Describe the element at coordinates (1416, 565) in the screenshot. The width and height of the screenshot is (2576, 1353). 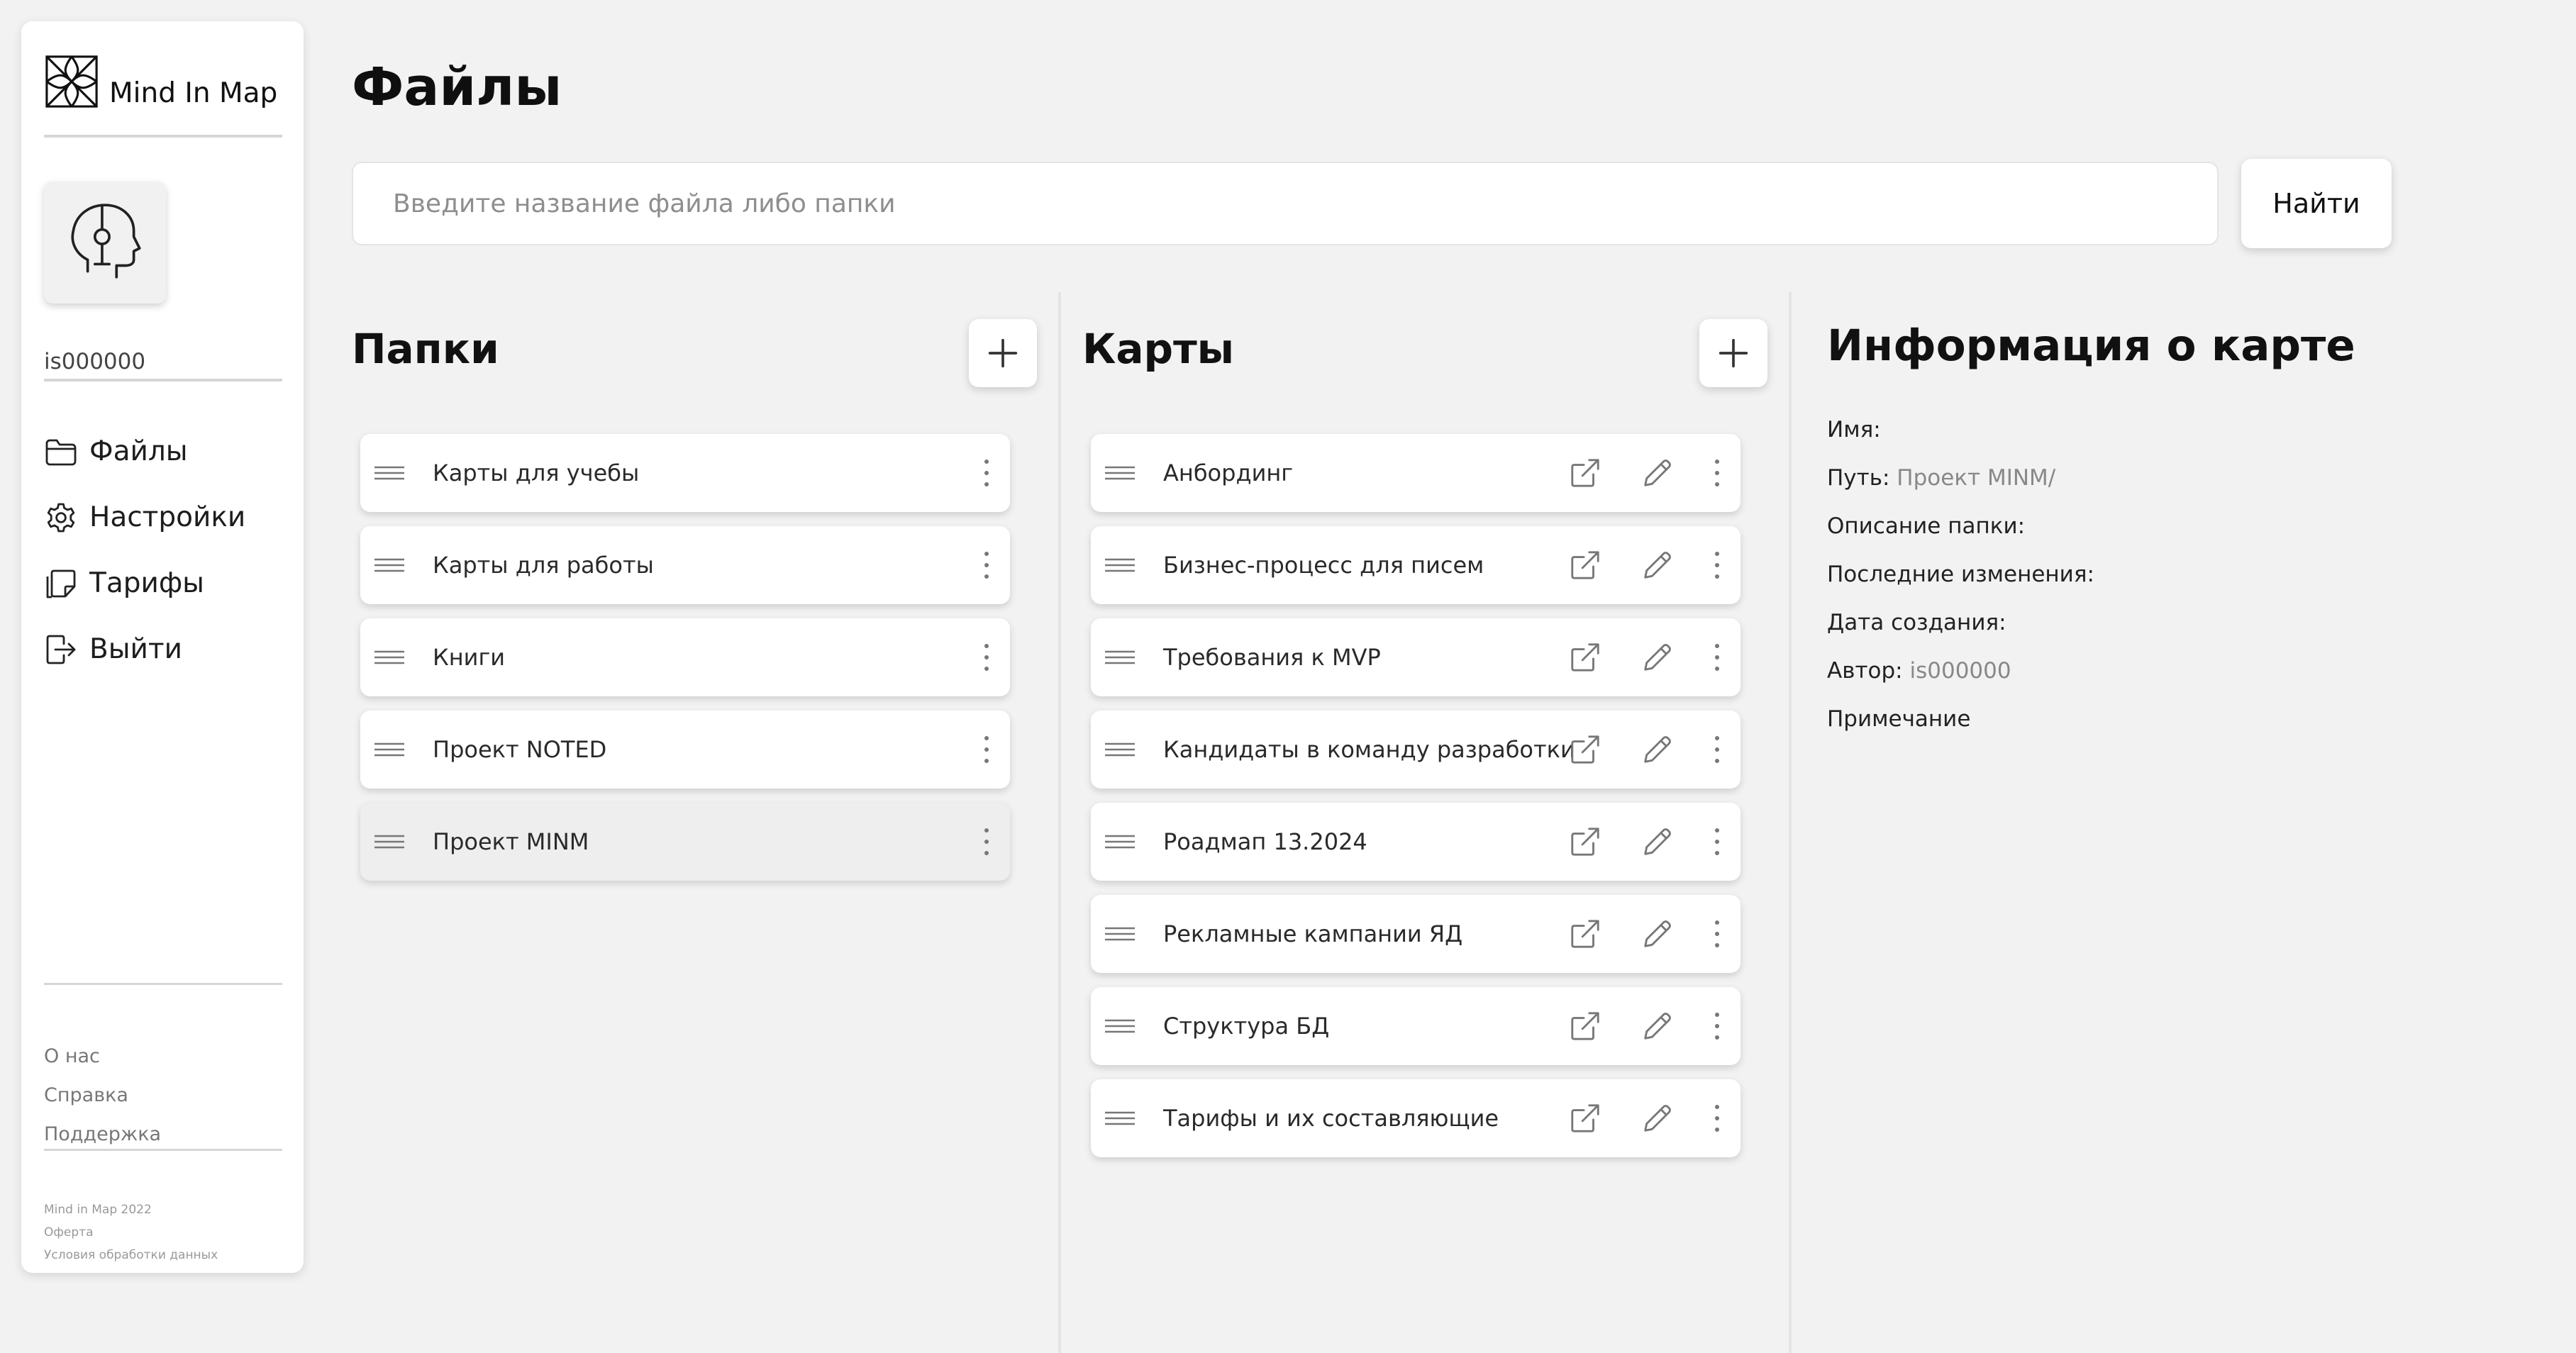
I see `map-row: Бизнес-процесс для писем` at that location.